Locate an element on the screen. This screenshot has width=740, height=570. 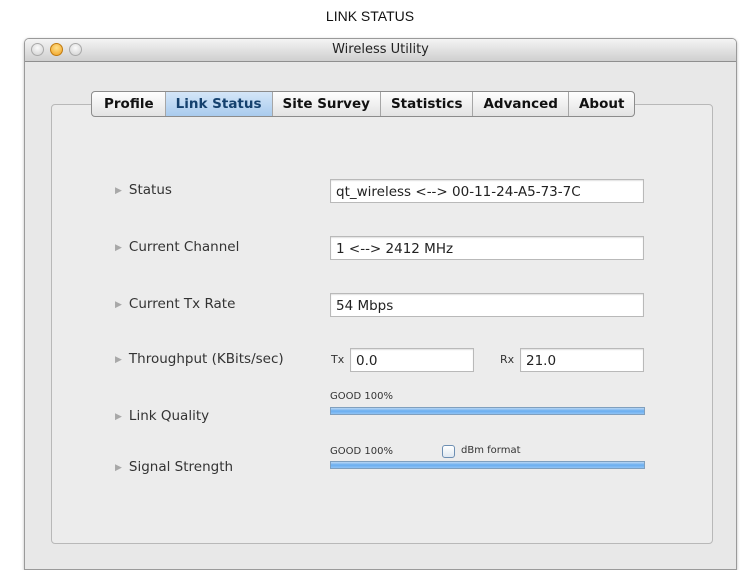
page-caption: LINK STATUS is located at coordinates (370, 16).